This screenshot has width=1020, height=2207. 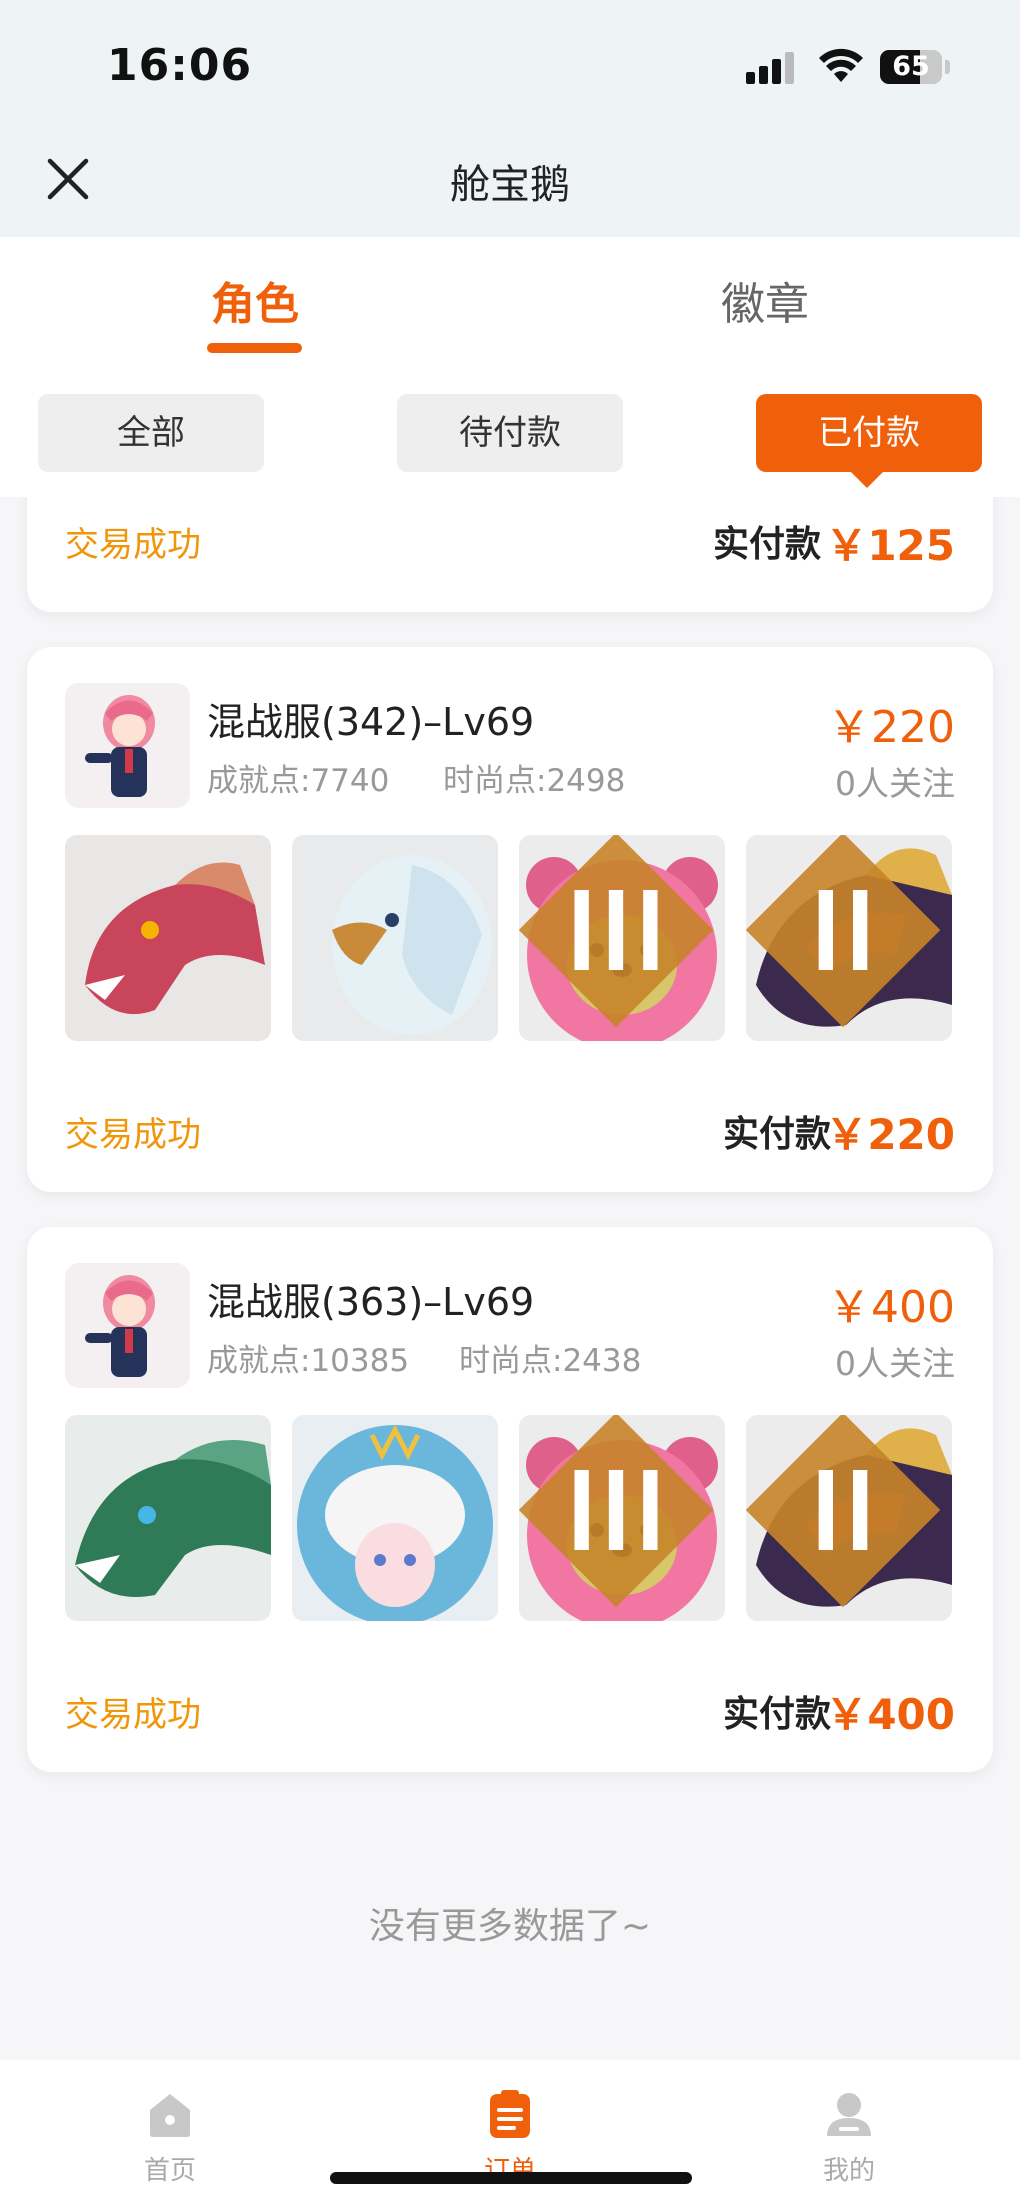 I want to click on paid-value: ￥125, so click(x=890, y=545).